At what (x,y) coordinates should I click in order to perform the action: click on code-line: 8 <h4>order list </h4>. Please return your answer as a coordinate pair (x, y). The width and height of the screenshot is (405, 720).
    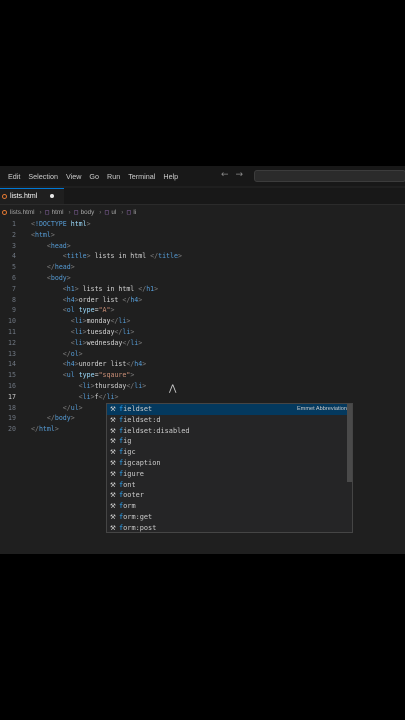
    Looking at the image, I should click on (202, 300).